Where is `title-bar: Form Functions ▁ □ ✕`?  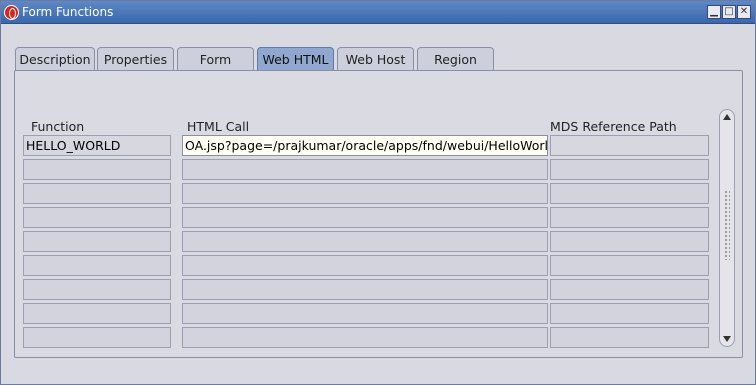 title-bar: Form Functions ▁ □ ✕ is located at coordinates (378, 12).